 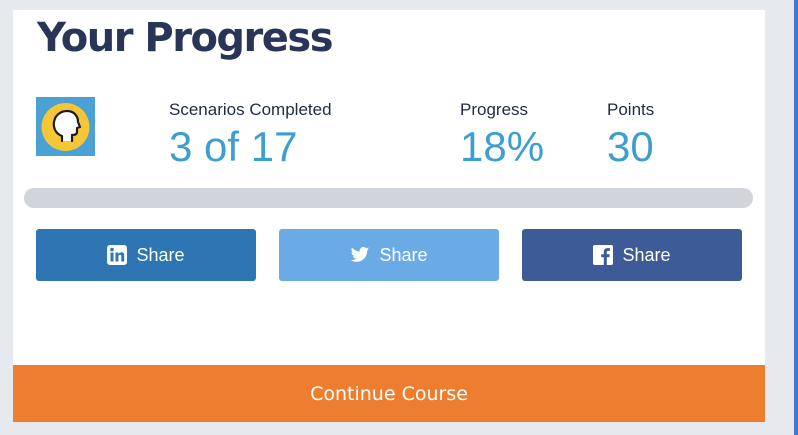 I want to click on progress-value: 18%, so click(x=502, y=146).